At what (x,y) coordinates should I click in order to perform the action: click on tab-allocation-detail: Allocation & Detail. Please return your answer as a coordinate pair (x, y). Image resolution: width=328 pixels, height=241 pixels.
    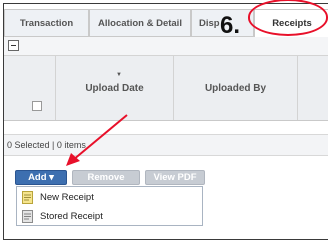
    Looking at the image, I should click on (140, 22).